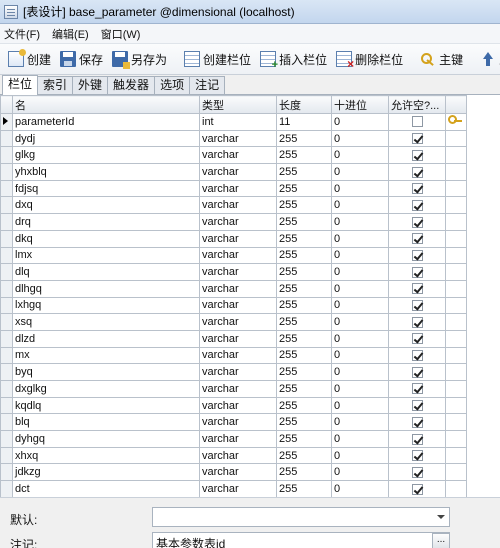 The width and height of the screenshot is (500, 548). I want to click on field-name-cell: dxq, so click(106, 205).